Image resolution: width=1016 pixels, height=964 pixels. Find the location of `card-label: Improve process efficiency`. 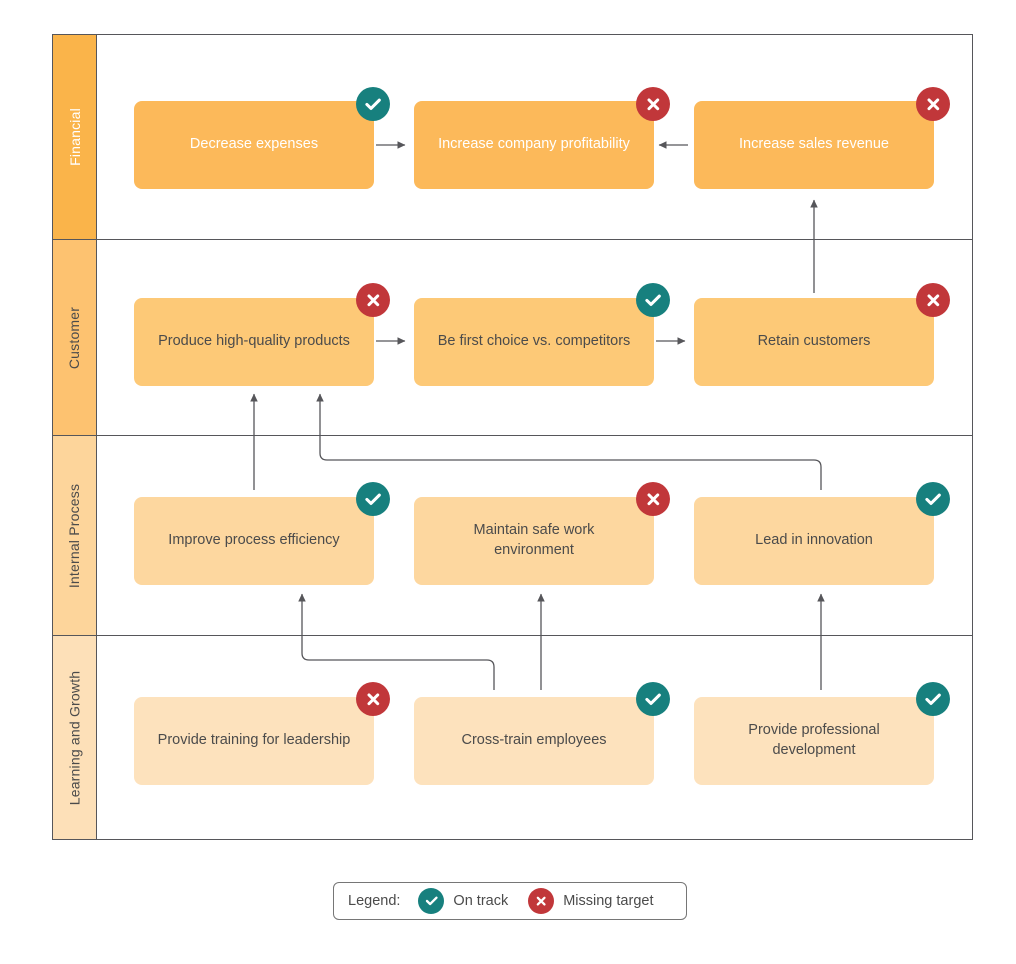

card-label: Improve process efficiency is located at coordinates (254, 540).